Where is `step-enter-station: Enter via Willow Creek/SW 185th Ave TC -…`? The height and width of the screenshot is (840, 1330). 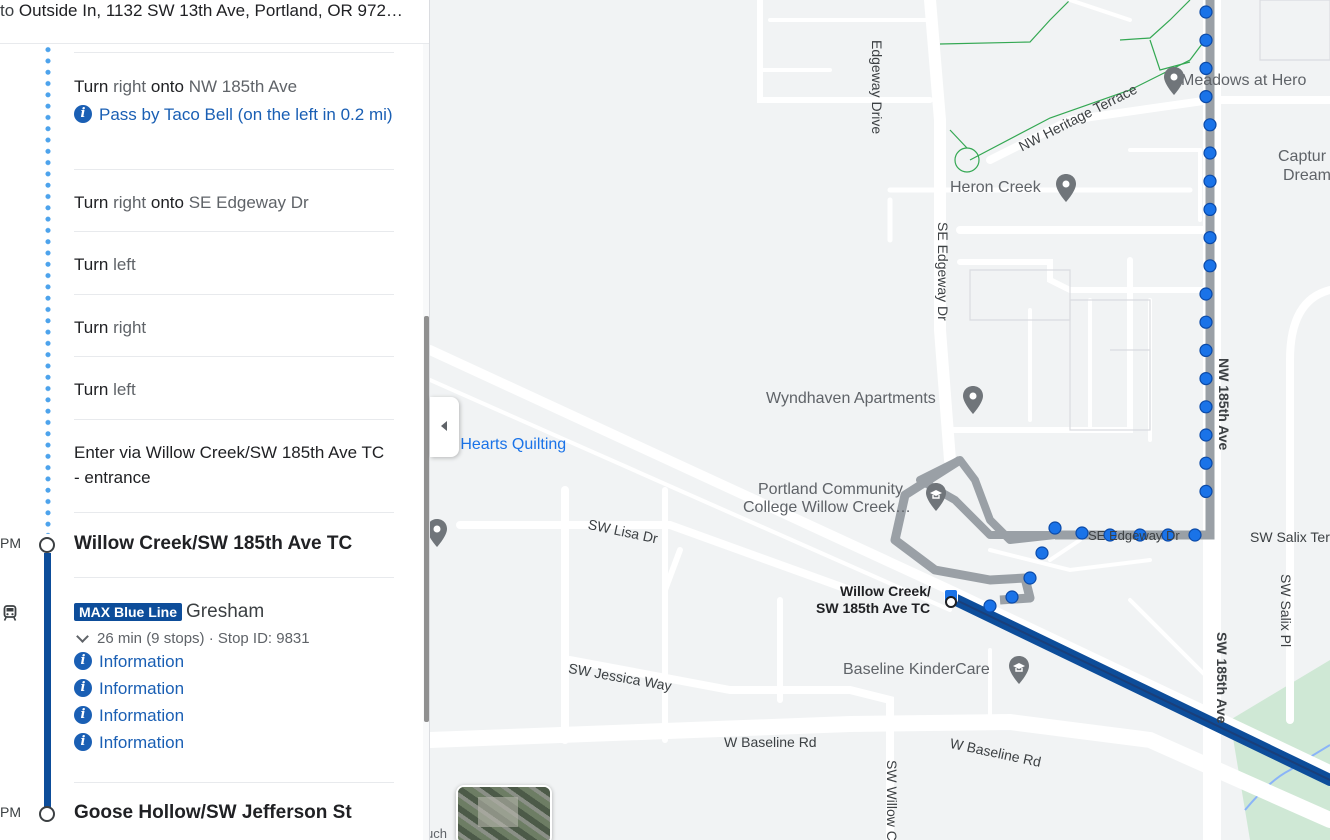 step-enter-station: Enter via Willow Creek/SW 185th Ave TC -… is located at coordinates (234, 465).